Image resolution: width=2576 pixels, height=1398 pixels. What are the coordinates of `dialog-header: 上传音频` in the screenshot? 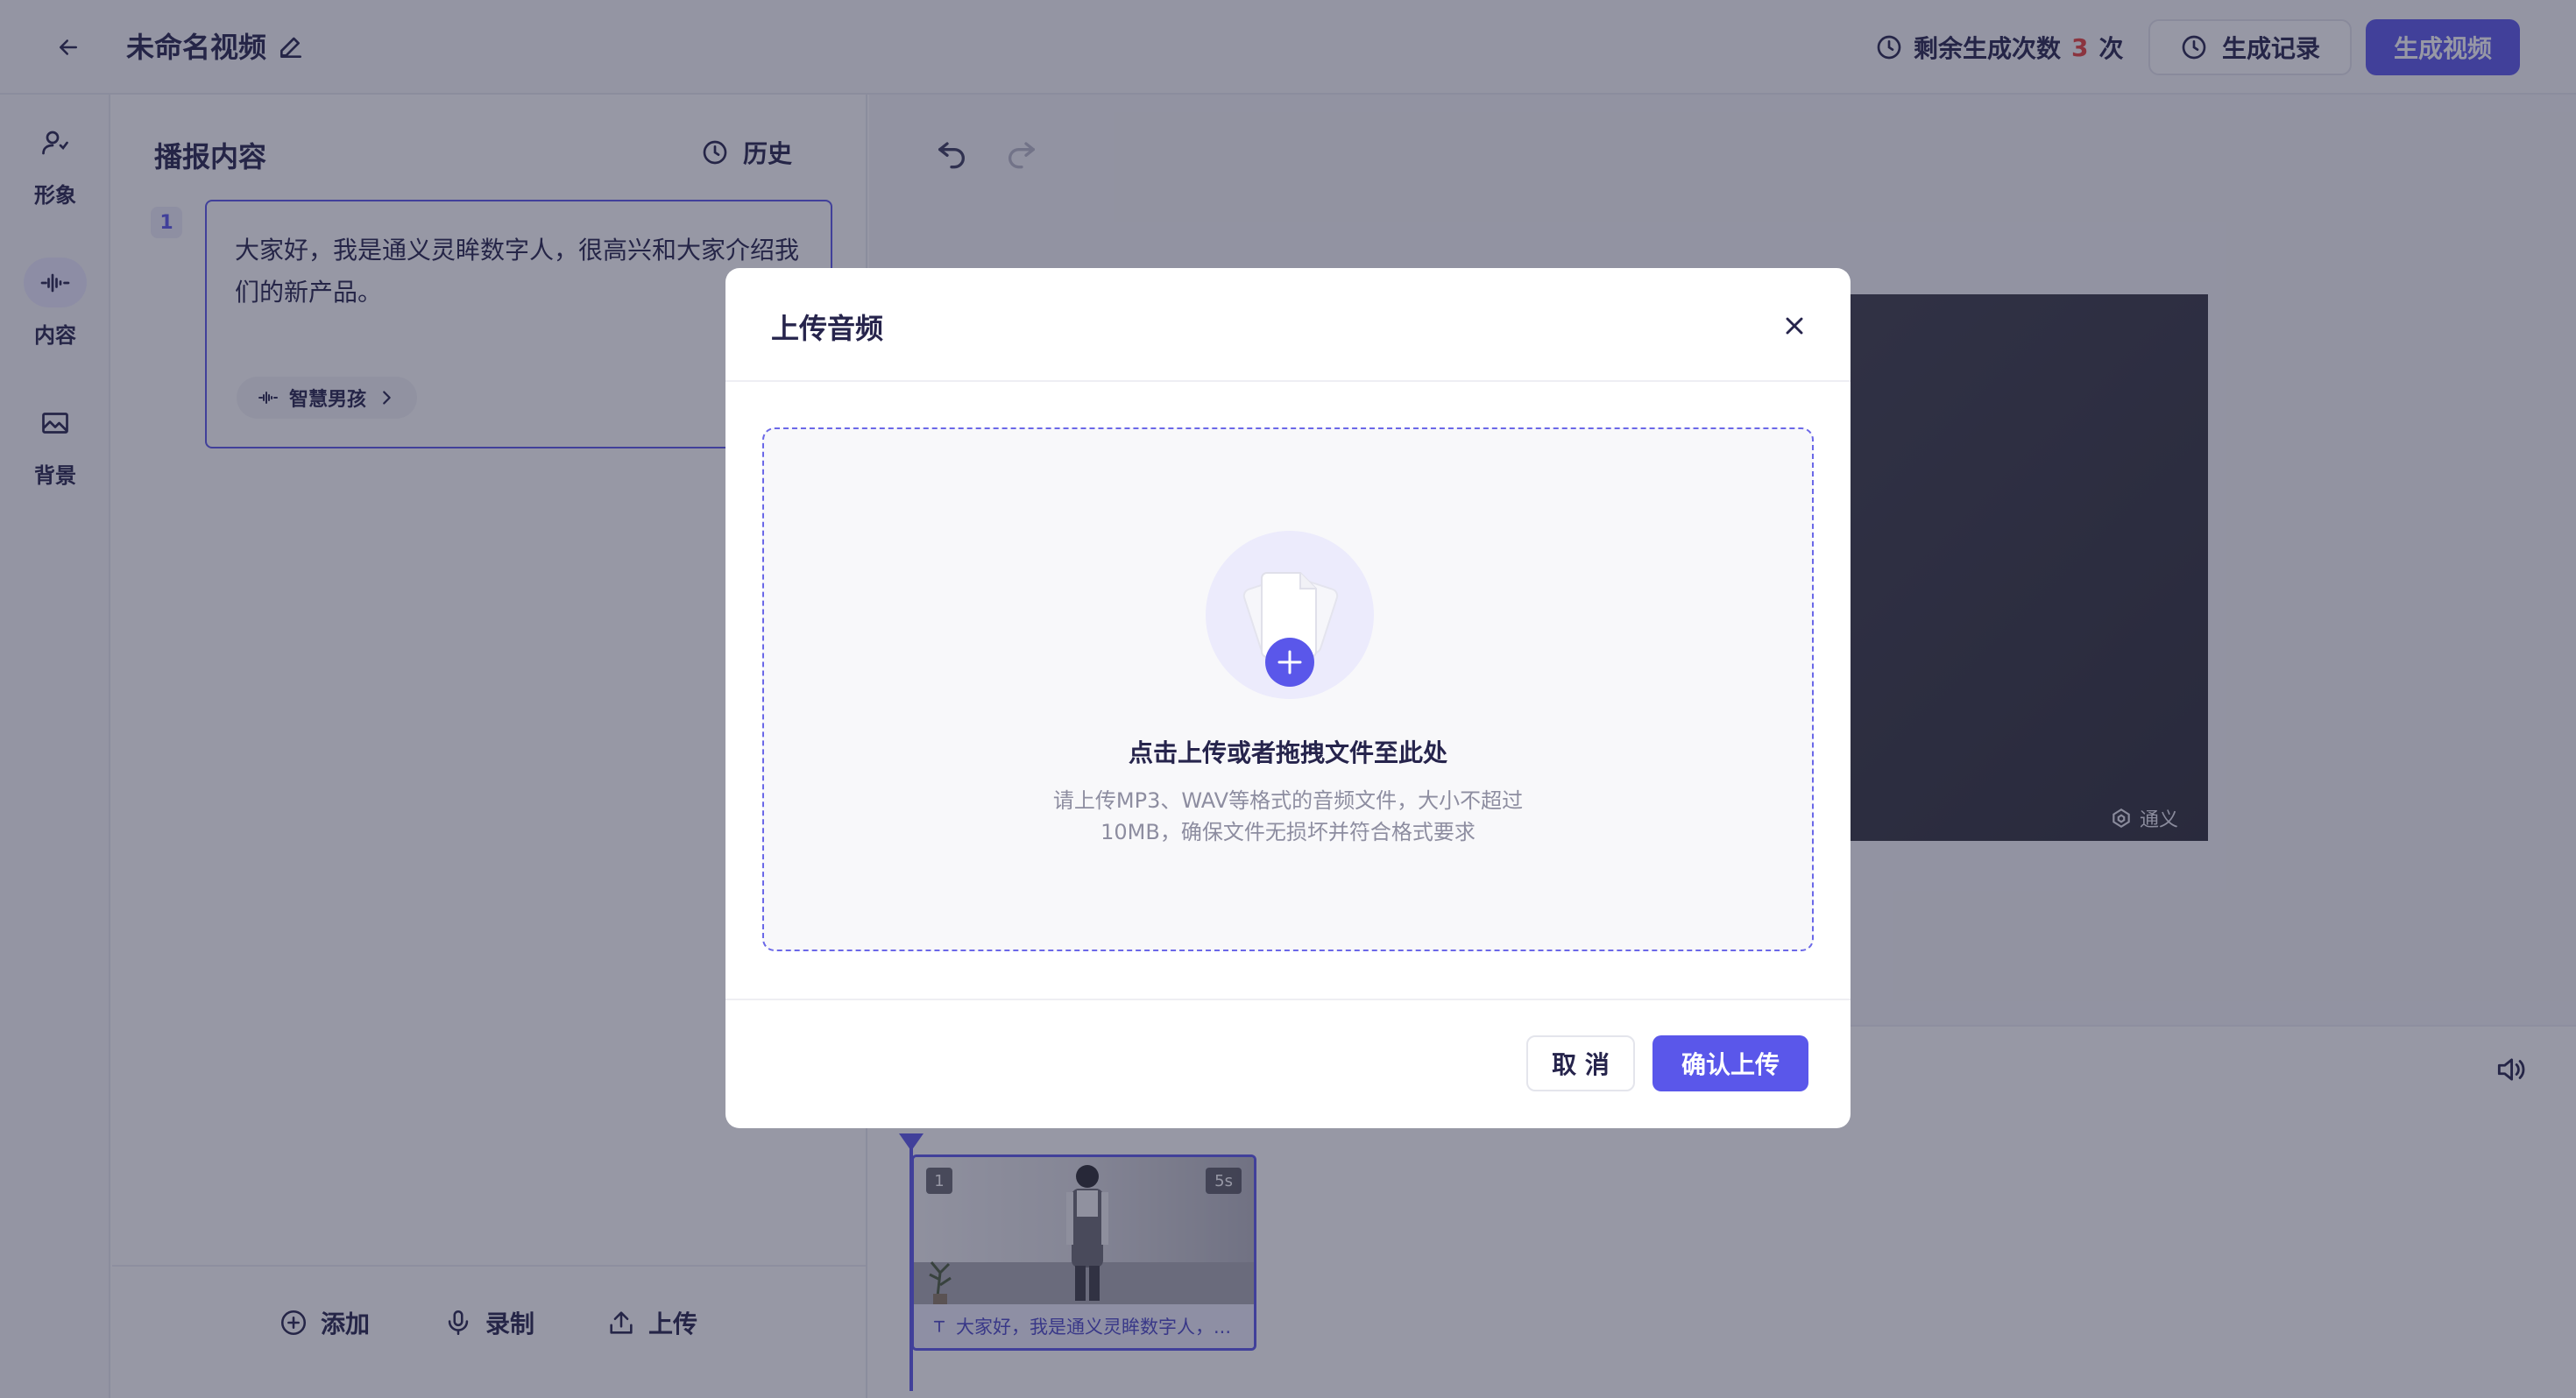 It's located at (1288, 325).